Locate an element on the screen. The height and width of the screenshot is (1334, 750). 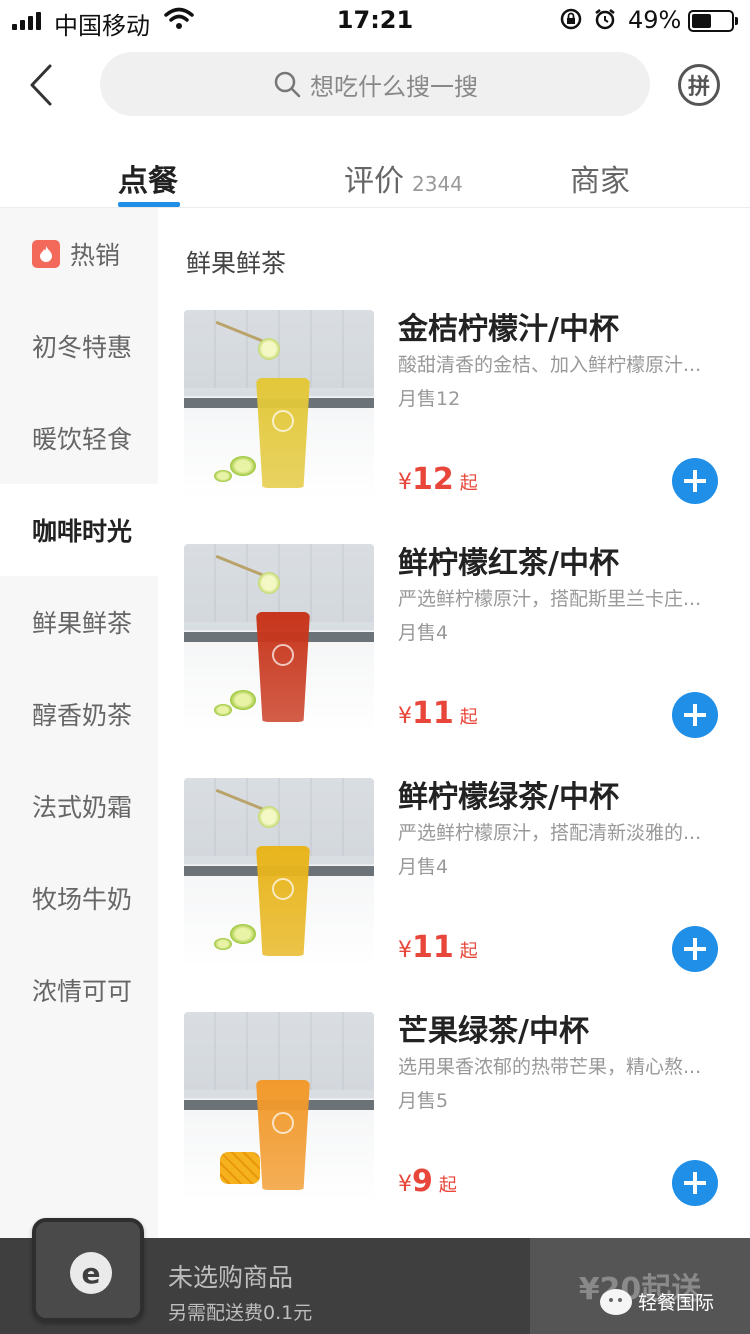
cart-icon: e is located at coordinates (88, 1270).